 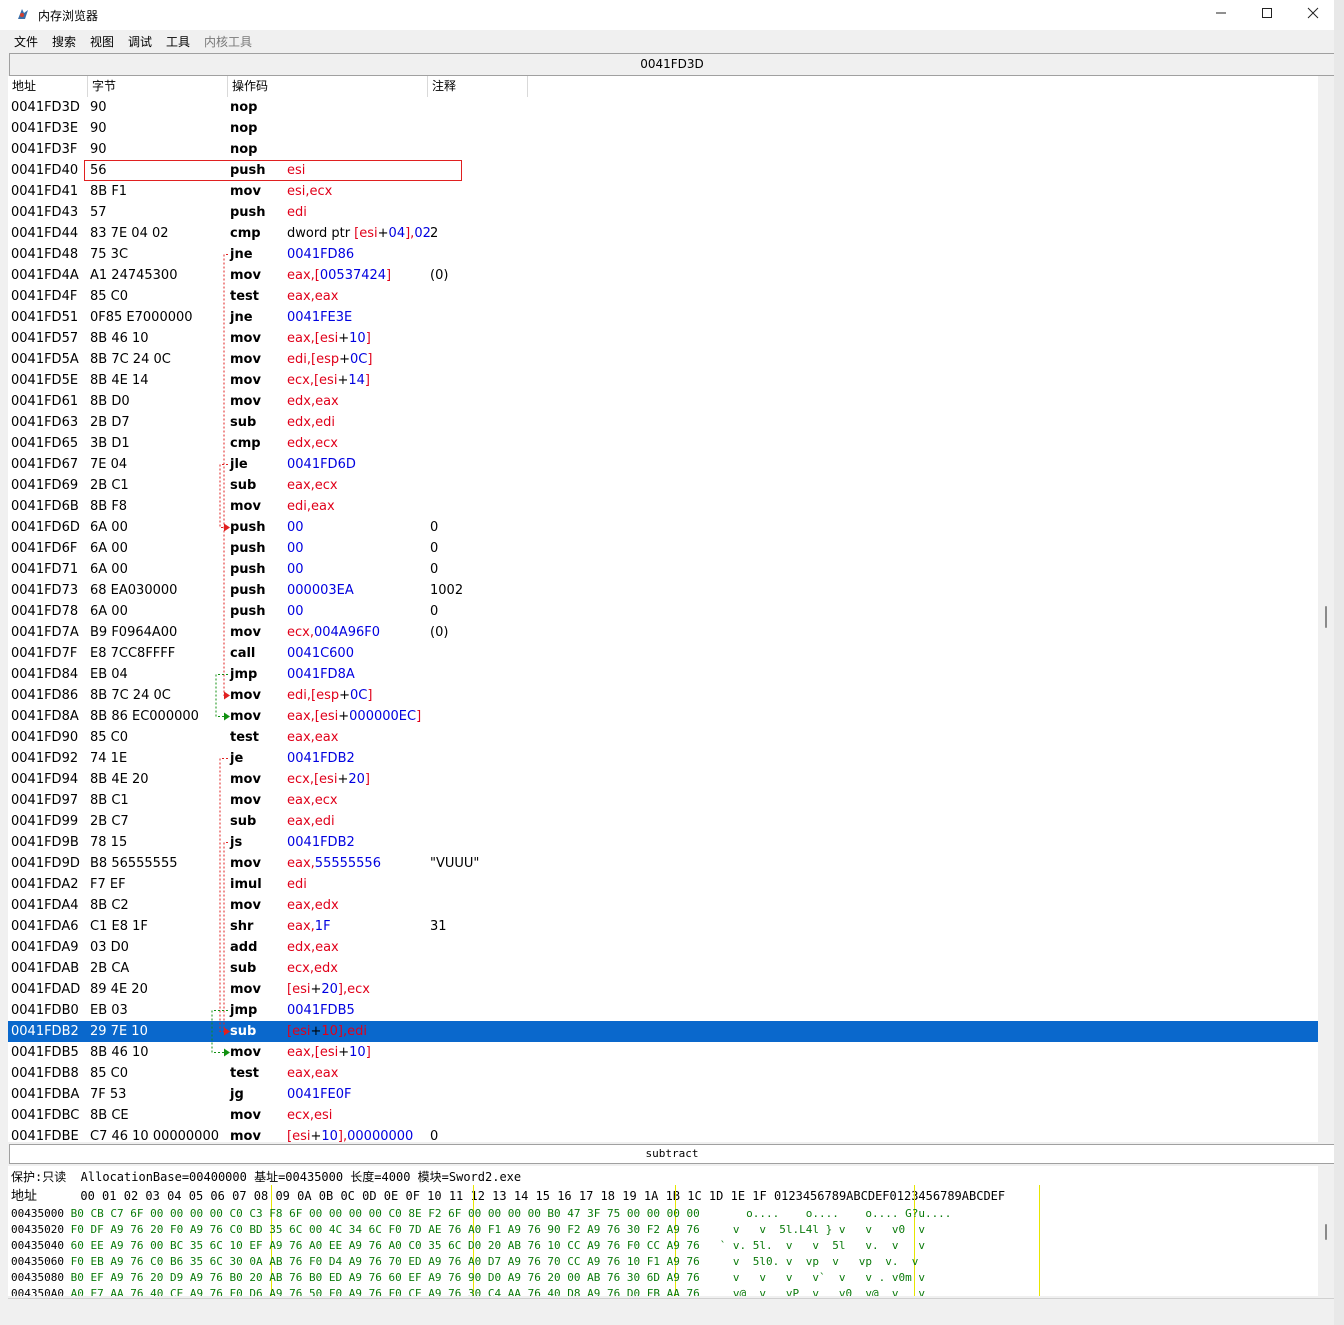 I want to click on hex-separator, so click(x=1039, y=1240).